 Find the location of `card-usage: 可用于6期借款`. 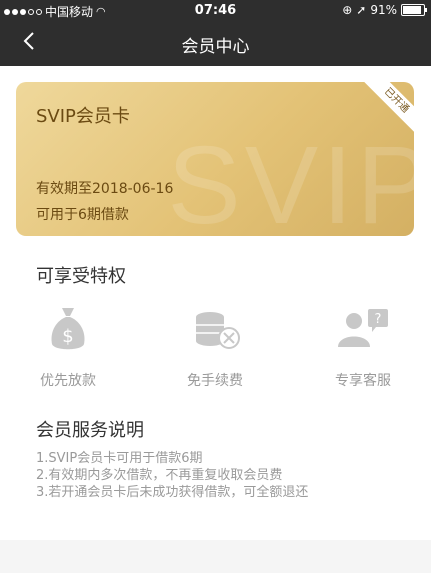

card-usage: 可用于6期借款 is located at coordinates (82, 215).